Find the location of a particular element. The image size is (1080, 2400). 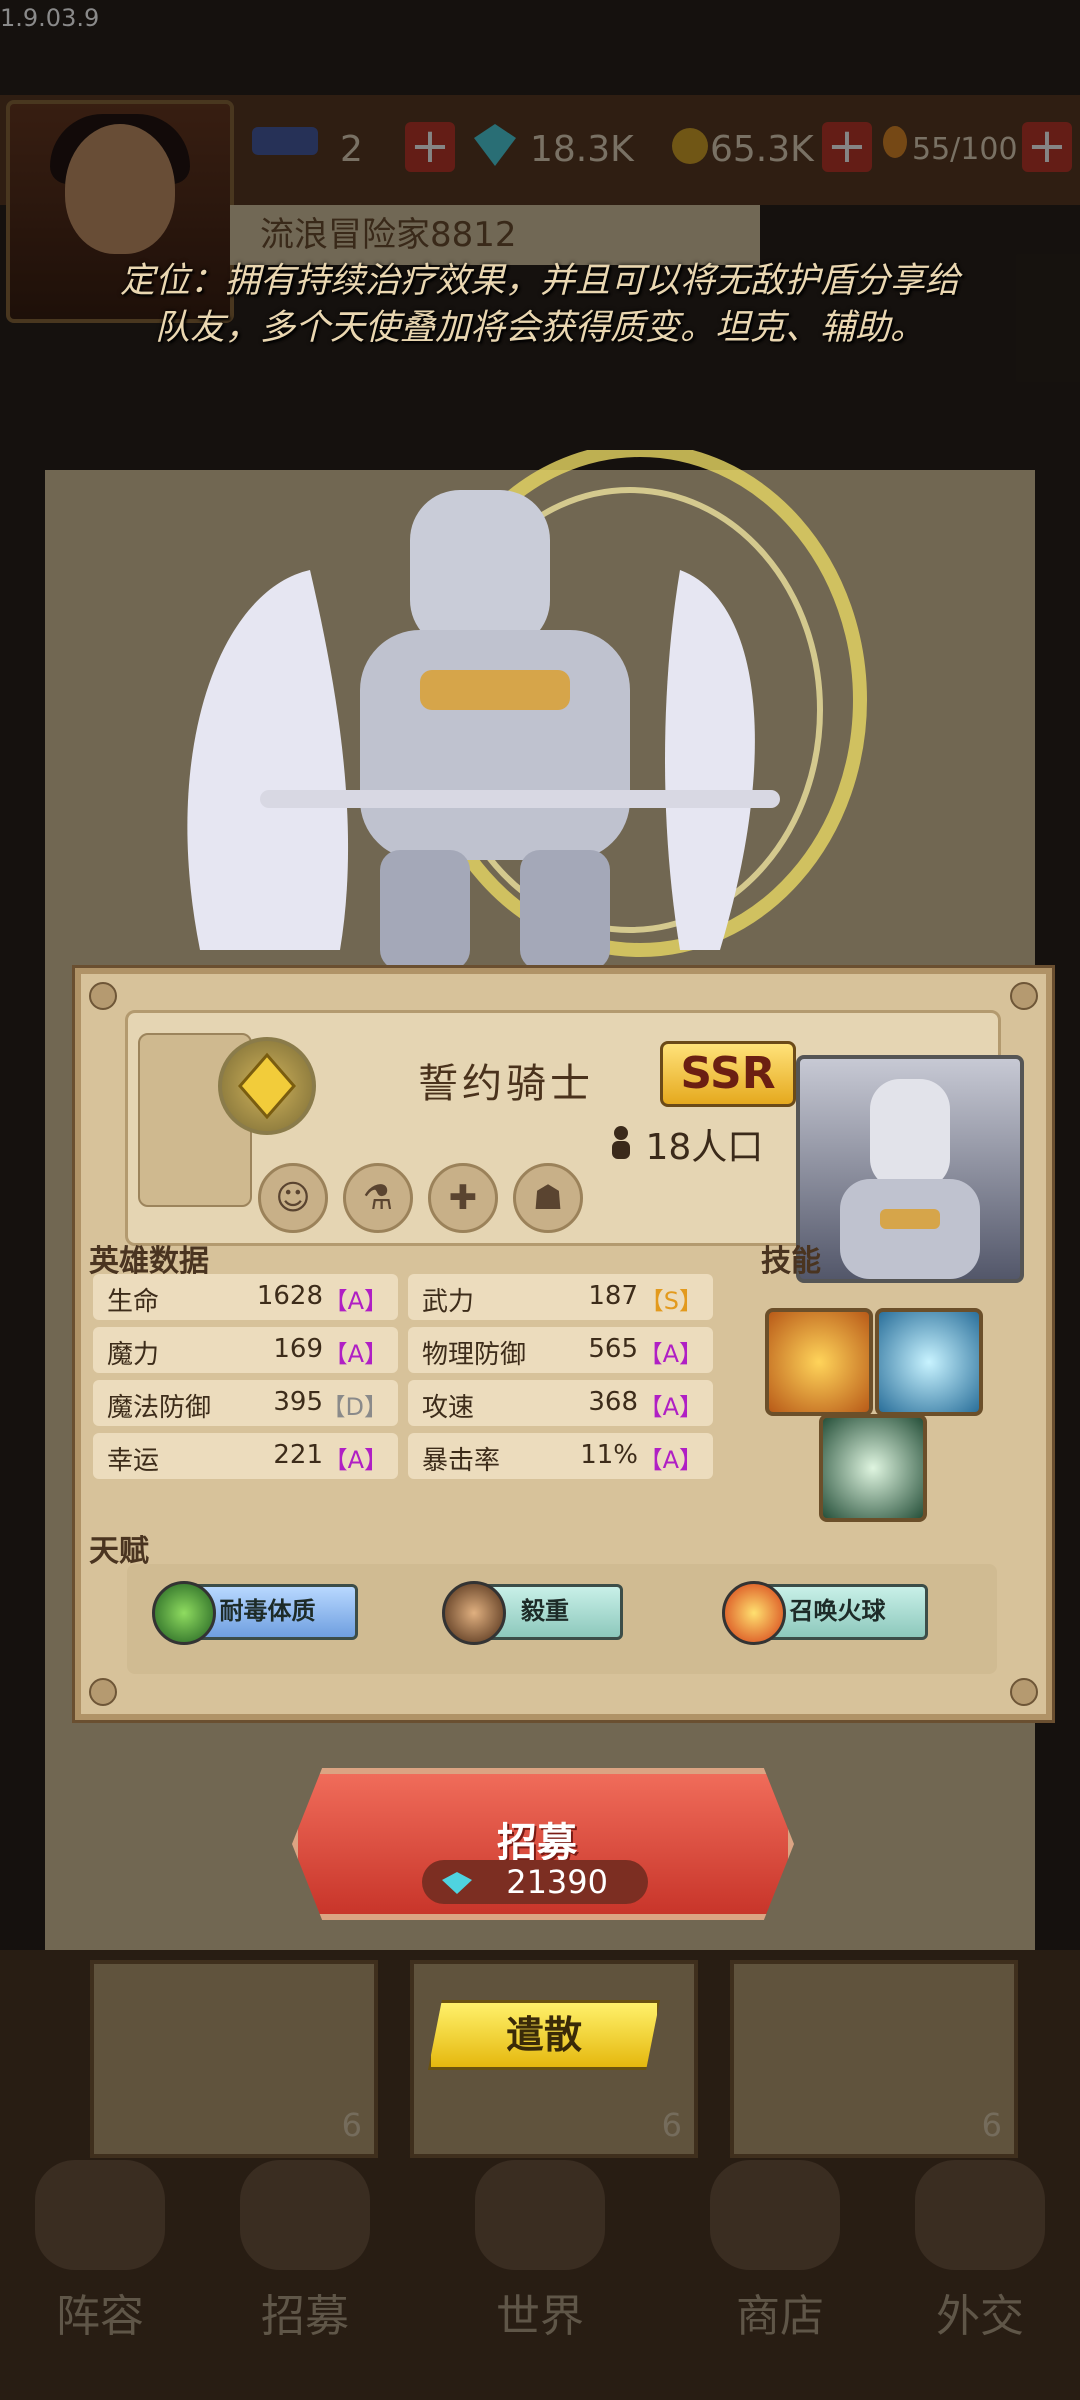

shield-cross-skill-icon is located at coordinates (873, 1468).